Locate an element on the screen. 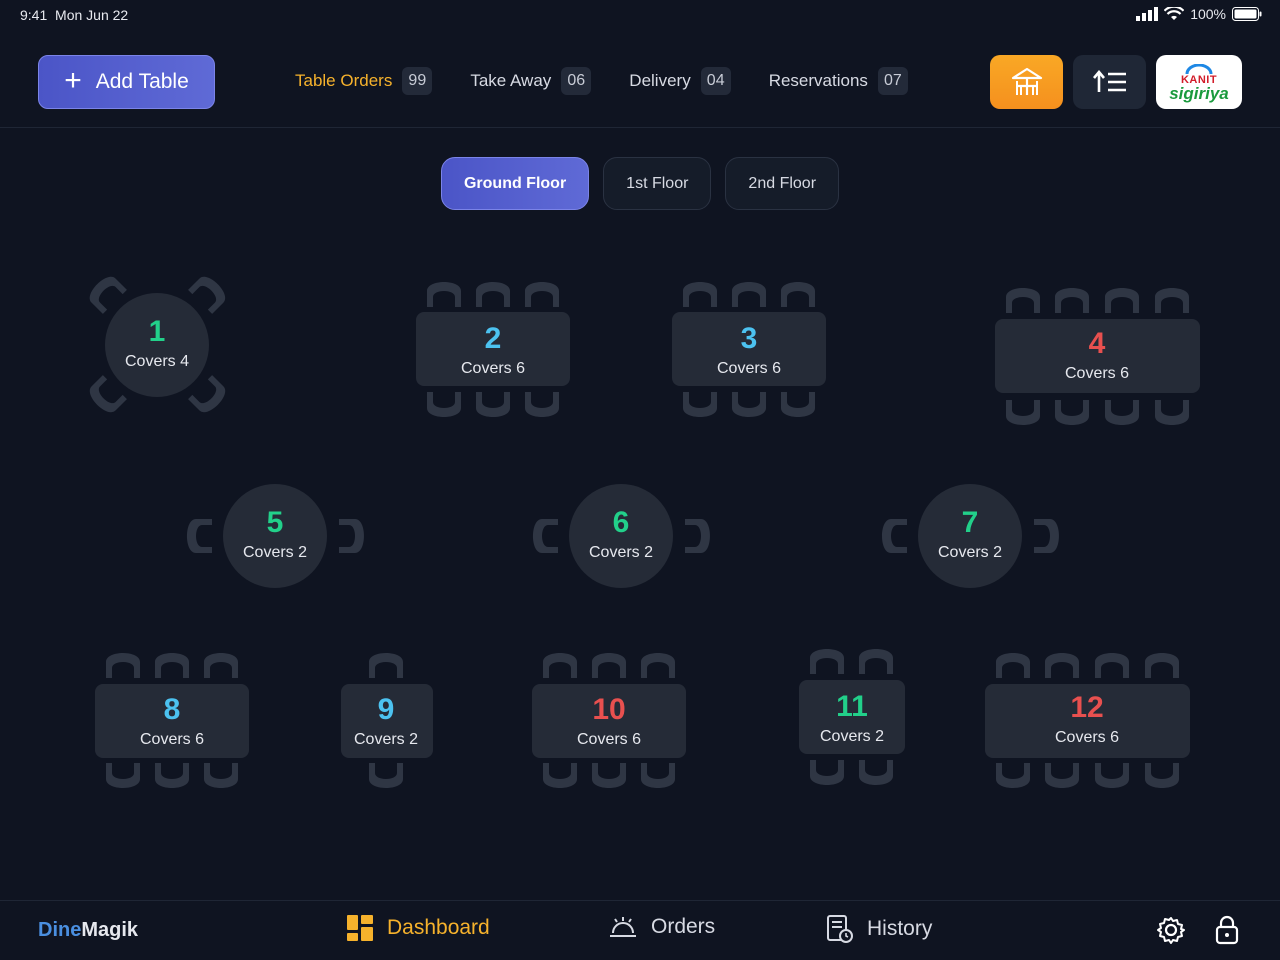 This screenshot has width=1280, height=960. table-number: 4 is located at coordinates (1097, 343).